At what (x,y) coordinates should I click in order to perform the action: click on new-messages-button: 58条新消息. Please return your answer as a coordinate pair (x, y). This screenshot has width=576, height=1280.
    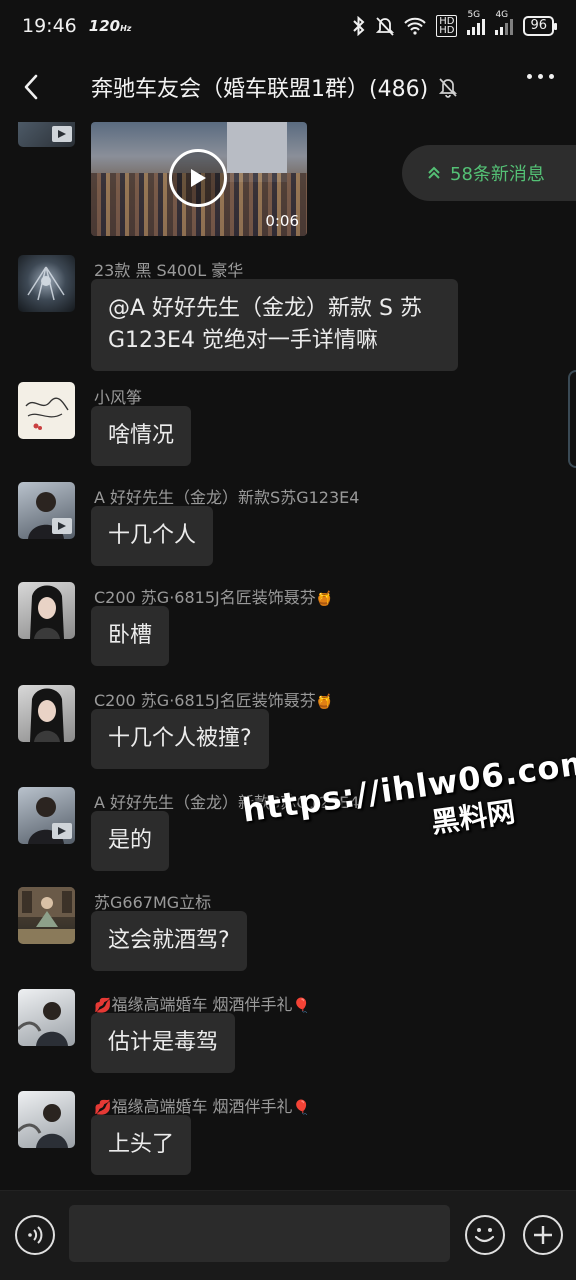
    Looking at the image, I should click on (489, 173).